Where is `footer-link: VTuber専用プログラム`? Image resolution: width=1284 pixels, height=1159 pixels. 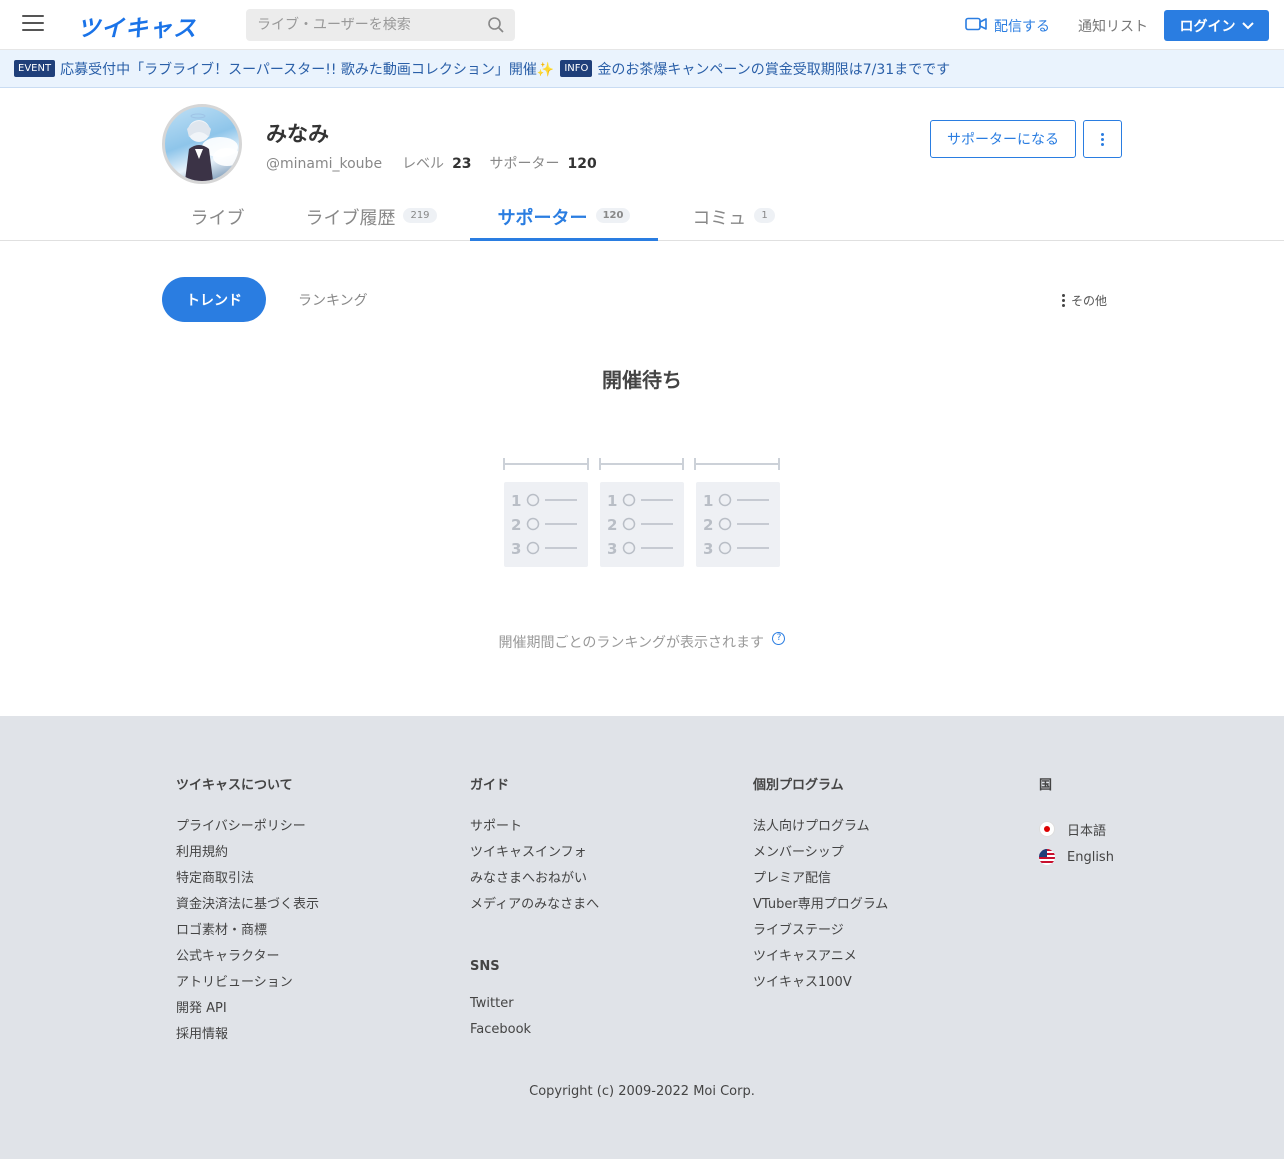
footer-link: VTuber専用プログラム is located at coordinates (820, 906).